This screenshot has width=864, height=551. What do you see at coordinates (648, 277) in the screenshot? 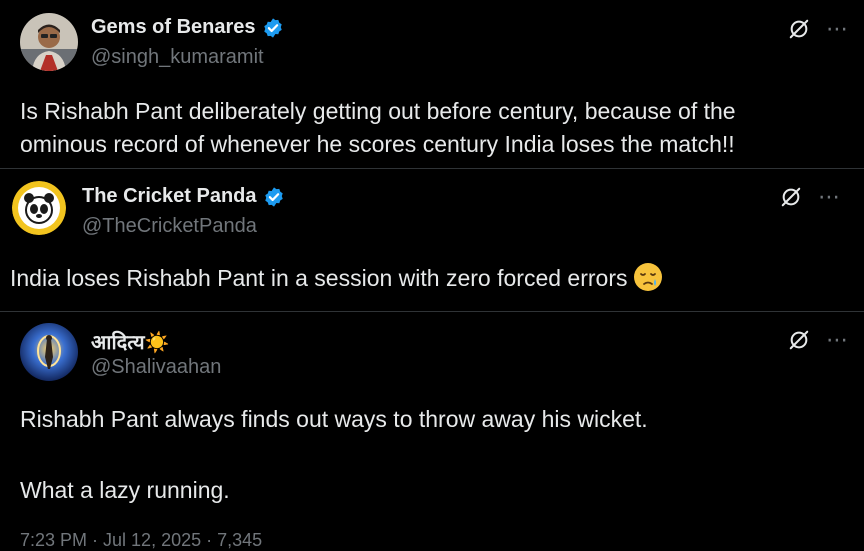
I see `sad-relieved-face-emoji` at bounding box center [648, 277].